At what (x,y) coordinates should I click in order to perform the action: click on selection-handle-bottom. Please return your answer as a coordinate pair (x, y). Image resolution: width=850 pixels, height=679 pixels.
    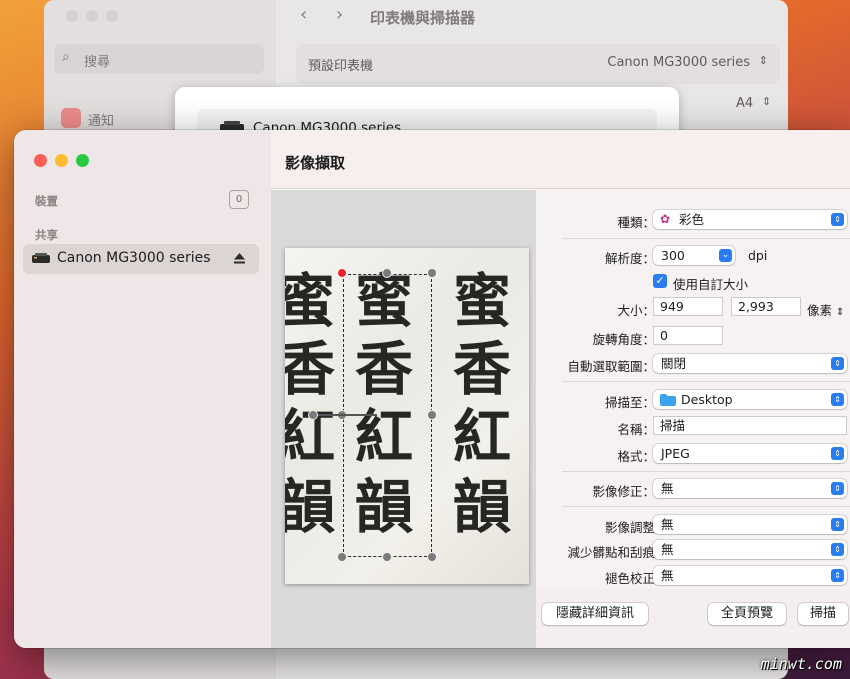
    Looking at the image, I should click on (387, 557).